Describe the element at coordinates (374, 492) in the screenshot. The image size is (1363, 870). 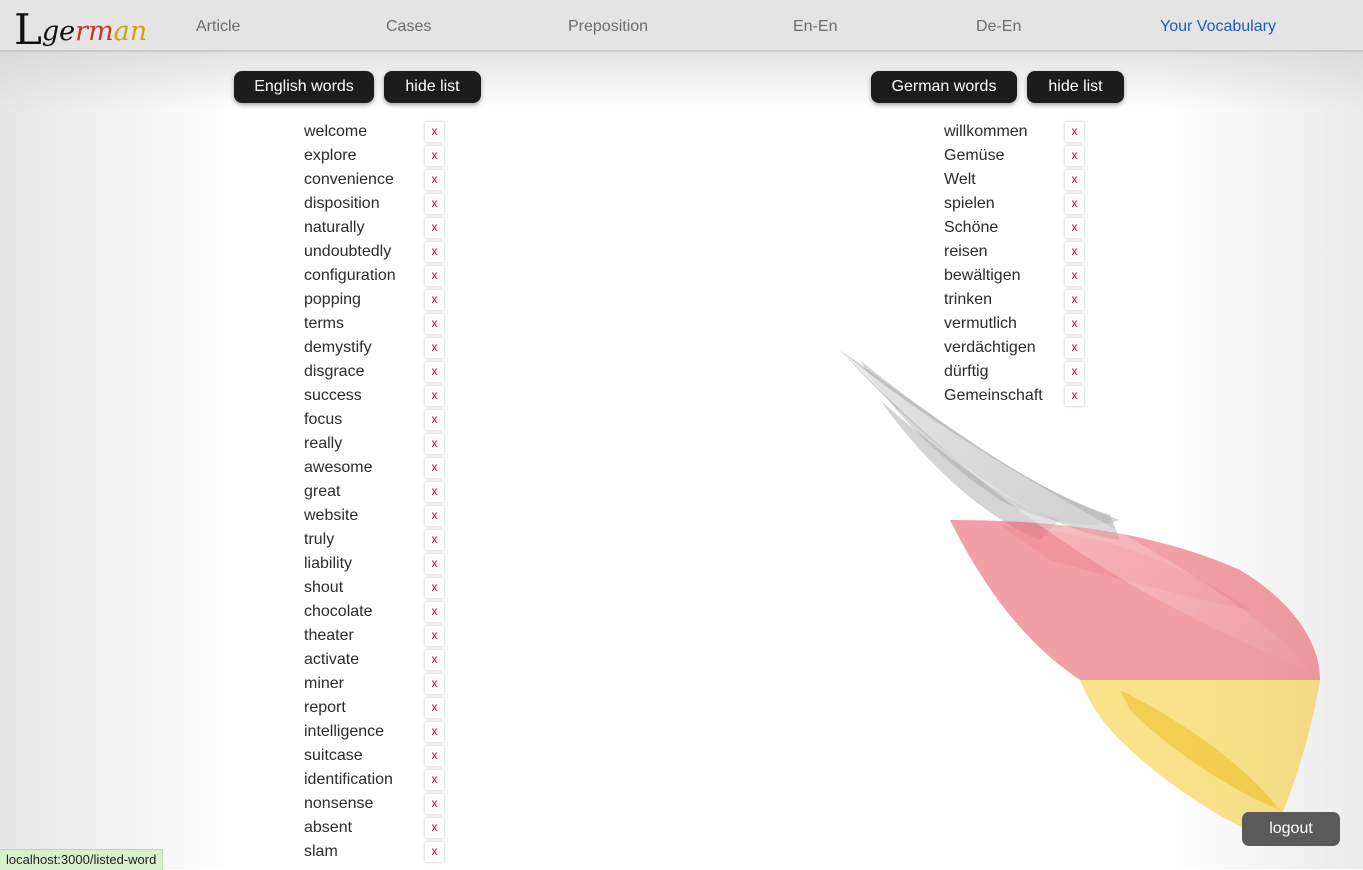
I see `word-list-item: great x` at that location.